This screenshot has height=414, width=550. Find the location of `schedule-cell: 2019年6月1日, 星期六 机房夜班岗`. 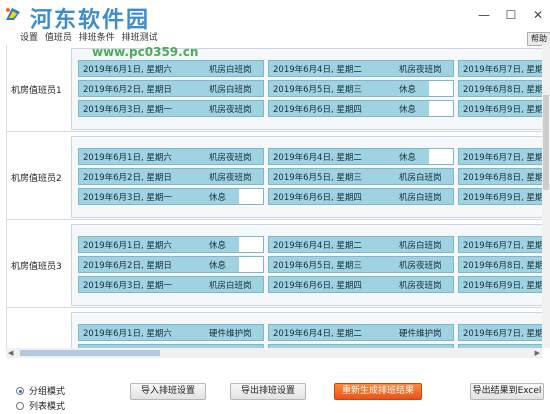

schedule-cell: 2019年6月1日, 星期六 机房夜班岗 is located at coordinates (171, 156).